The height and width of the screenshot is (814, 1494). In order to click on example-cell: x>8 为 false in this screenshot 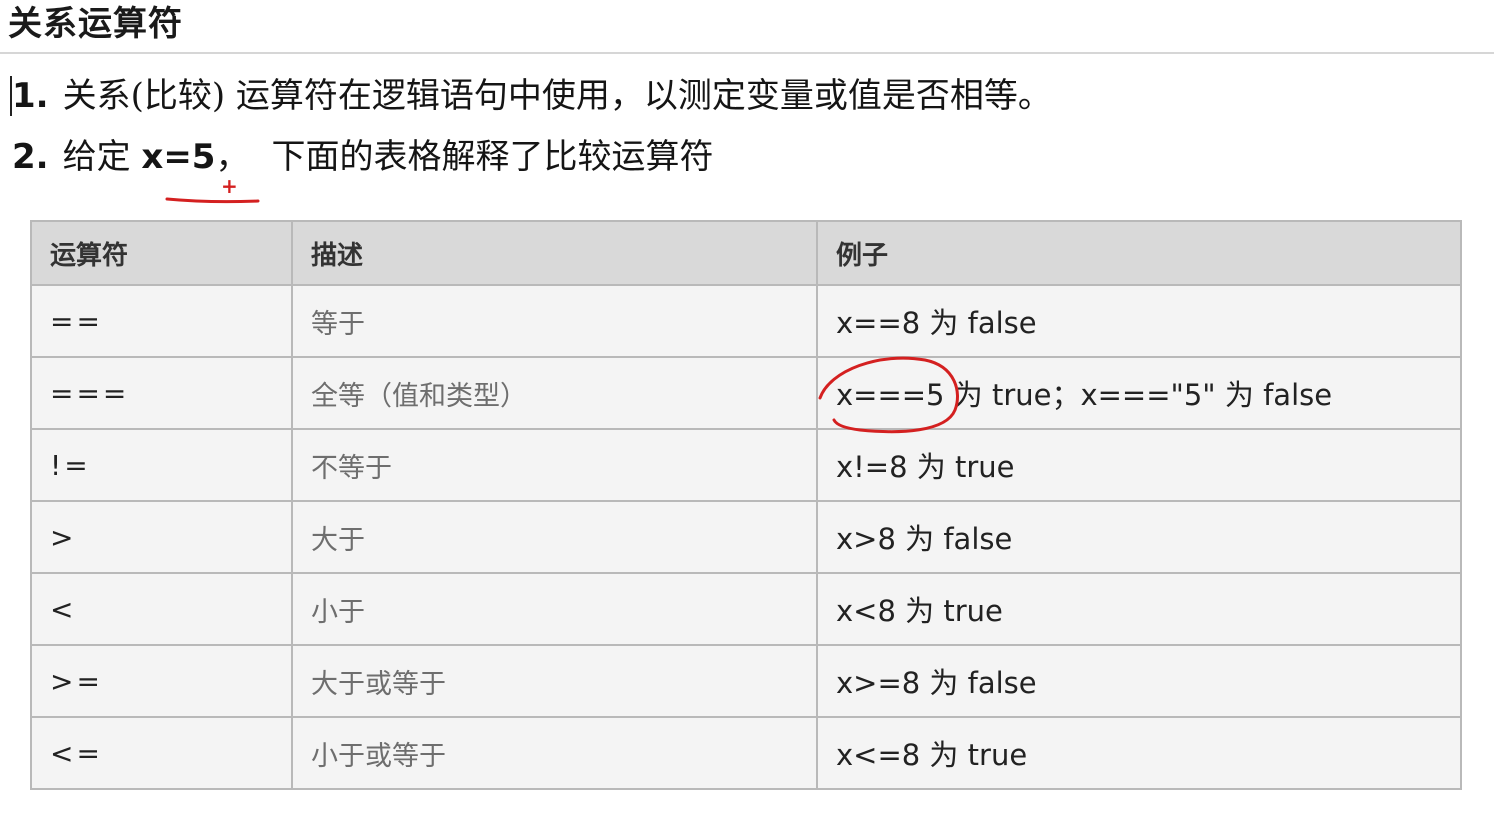, I will do `click(1139, 537)`.